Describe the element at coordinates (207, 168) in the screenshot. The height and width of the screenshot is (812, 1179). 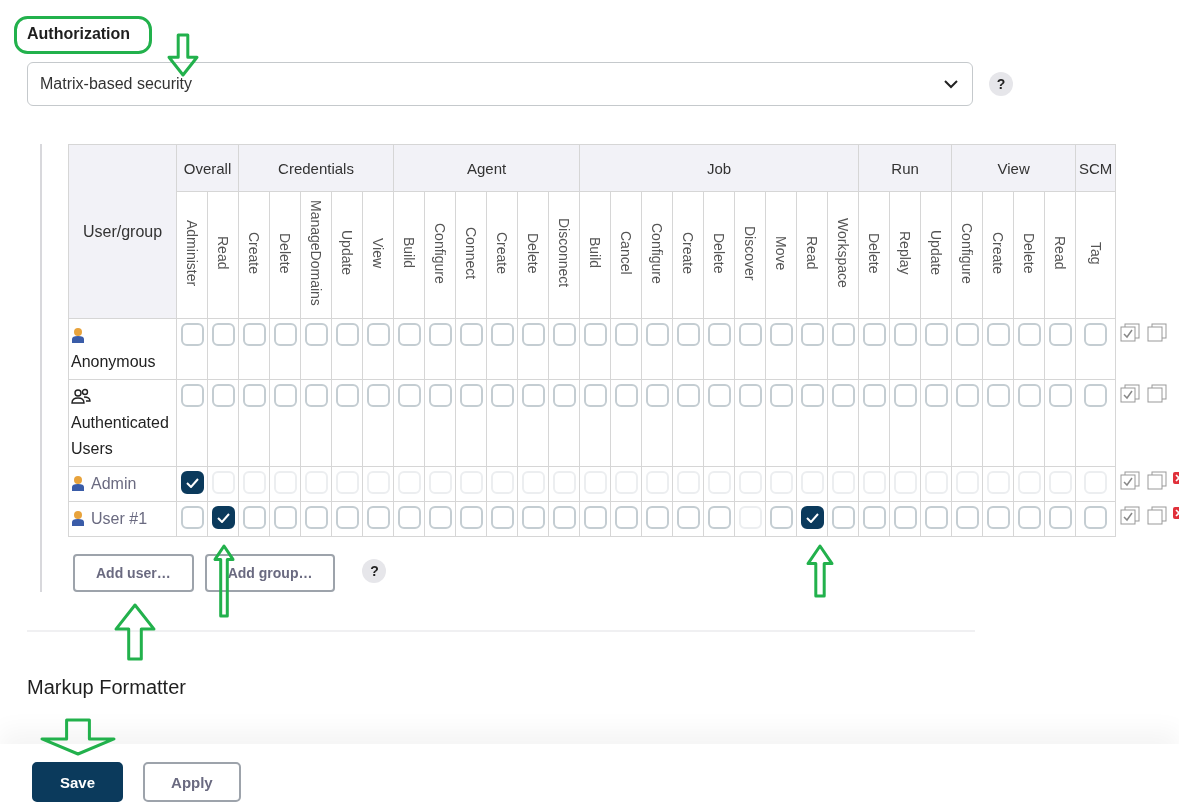
I see `permission-group-header: Overall` at that location.